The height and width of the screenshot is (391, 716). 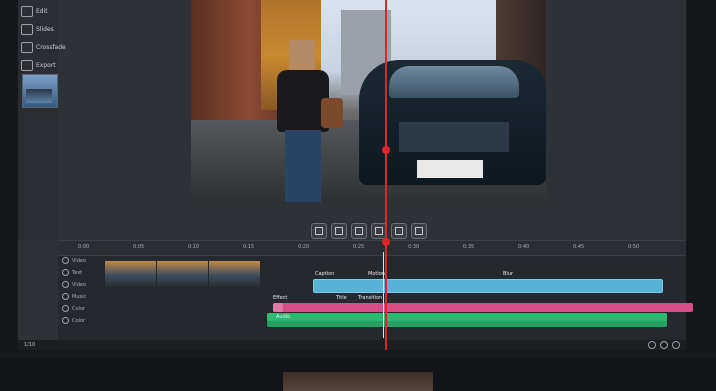 I want to click on ruler-tick: 0:00, so click(x=84, y=247).